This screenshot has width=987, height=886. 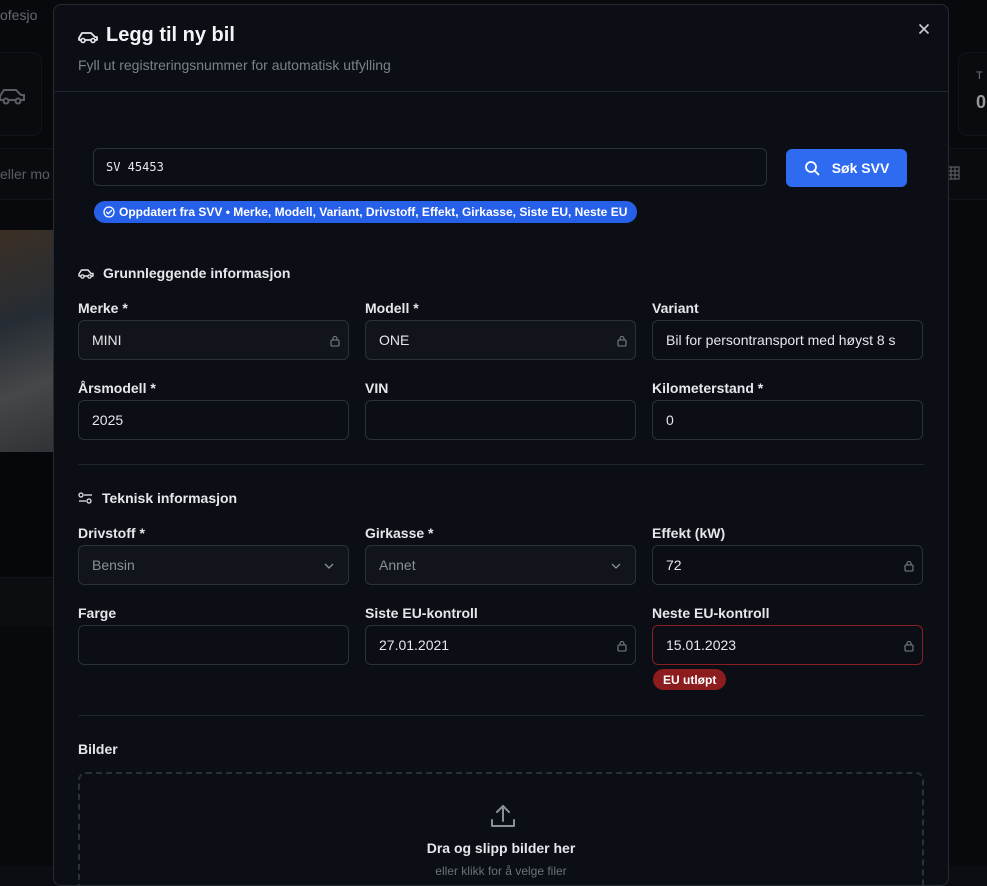 I want to click on sliders-icon, so click(x=85, y=498).